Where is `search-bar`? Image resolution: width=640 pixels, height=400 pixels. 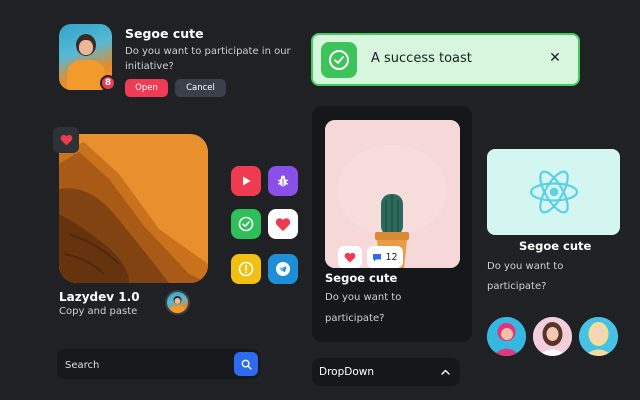
search-bar is located at coordinates (158, 364).